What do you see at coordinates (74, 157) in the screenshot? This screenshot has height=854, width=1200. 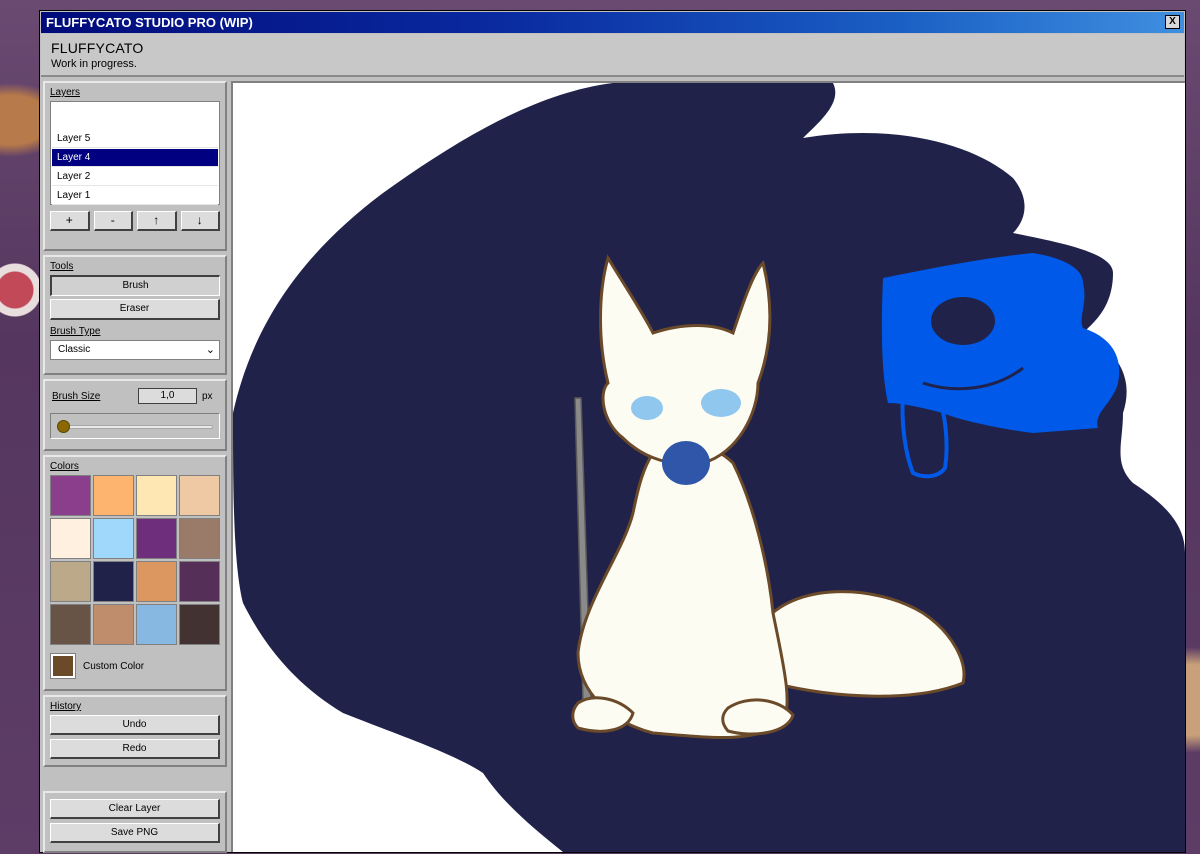 I see `layer-label: Layer 4` at bounding box center [74, 157].